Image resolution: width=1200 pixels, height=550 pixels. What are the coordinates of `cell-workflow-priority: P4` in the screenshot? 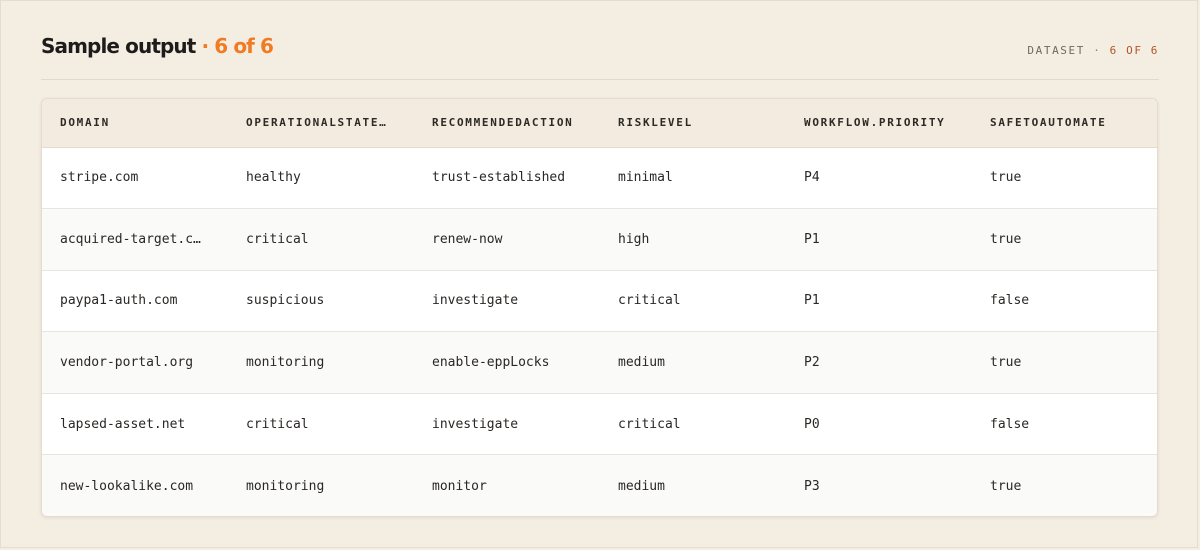 It's located at (879, 178).